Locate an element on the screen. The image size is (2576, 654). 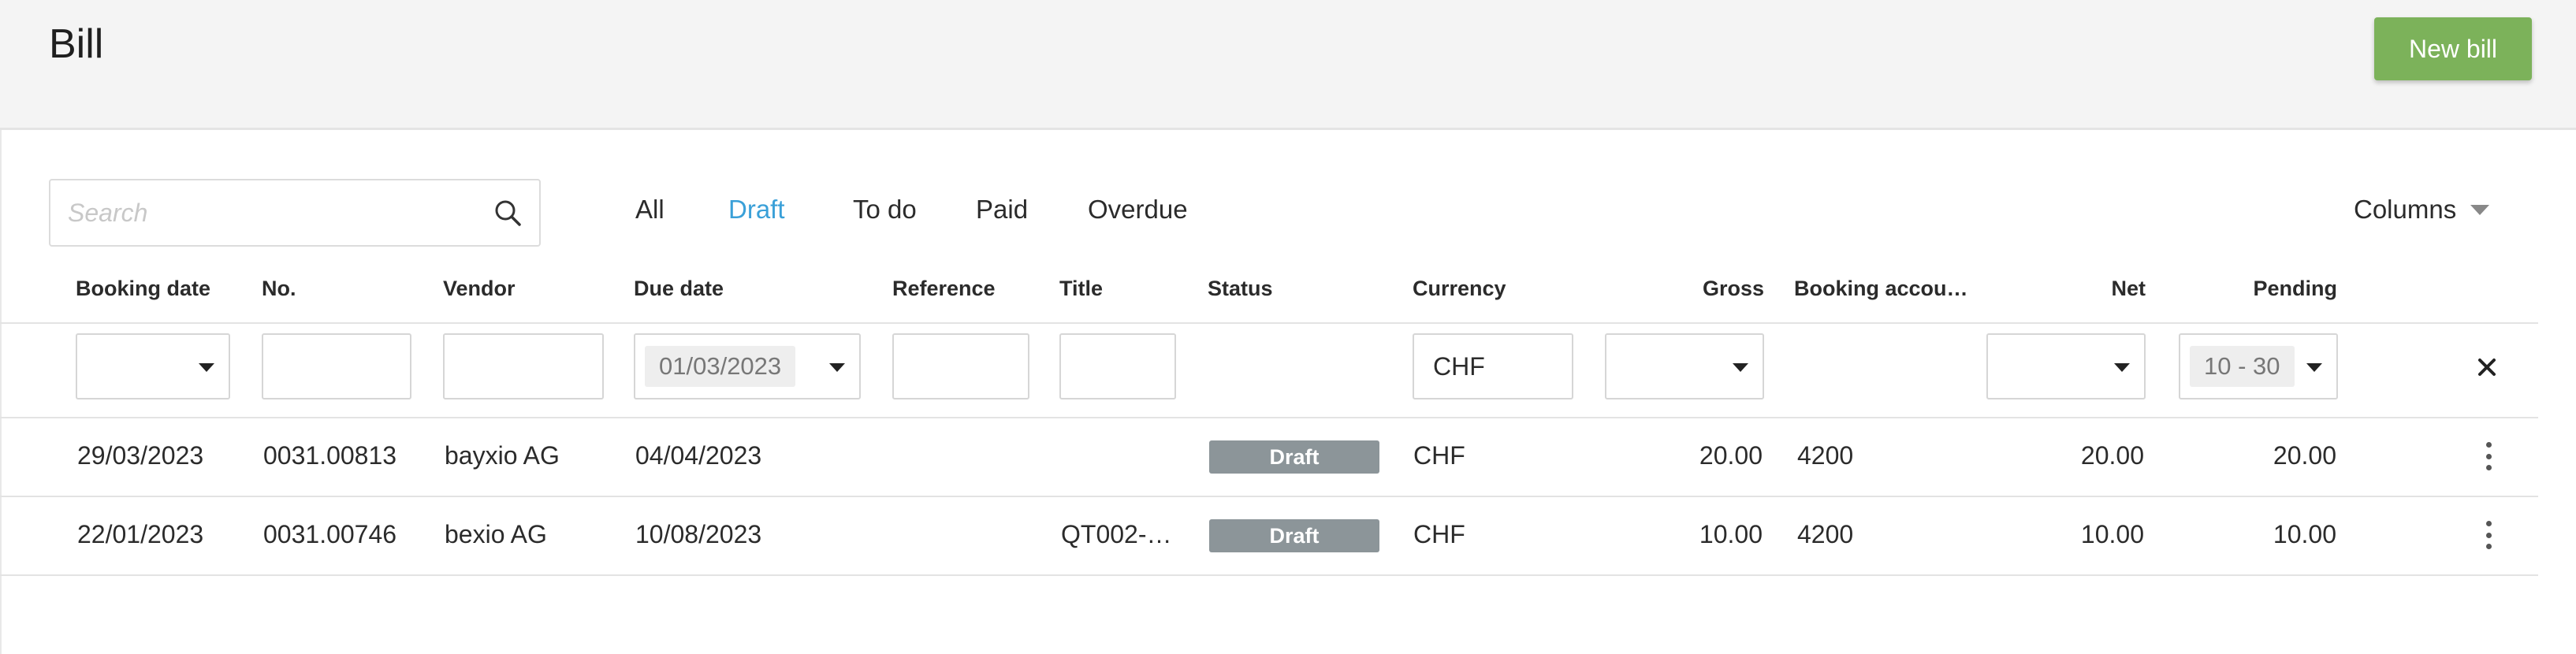
reference-filter-input is located at coordinates (960, 366).